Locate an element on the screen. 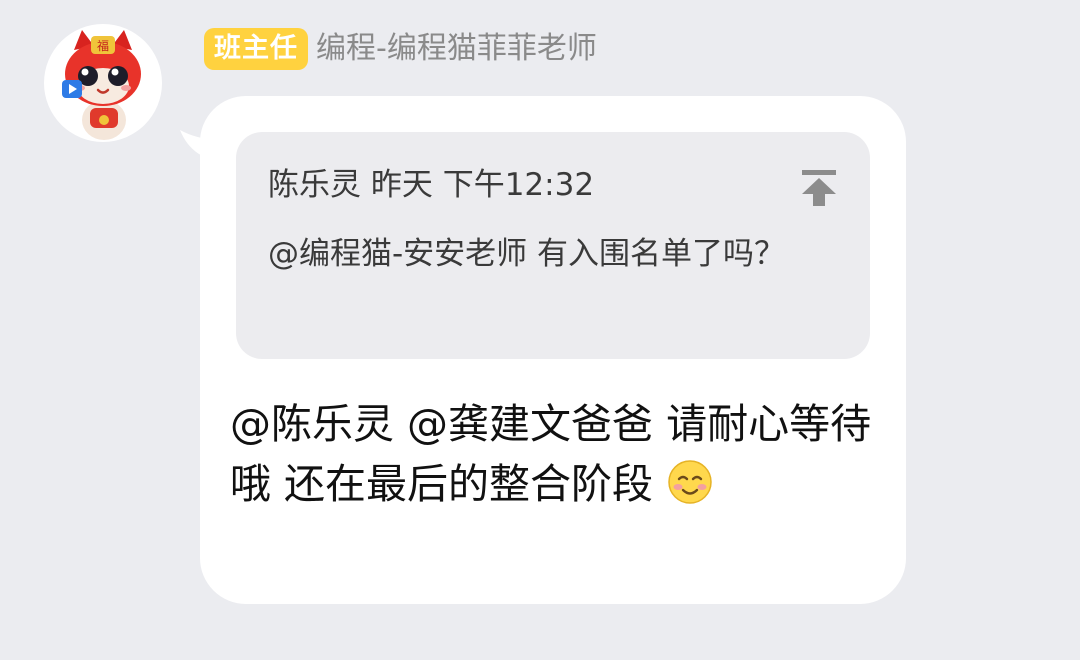 The height and width of the screenshot is (660, 1080). message-text: @陈乐灵 @龚建文爸爸 请耐心等待哦 还在最后的整合阶段 is located at coordinates (555, 454).